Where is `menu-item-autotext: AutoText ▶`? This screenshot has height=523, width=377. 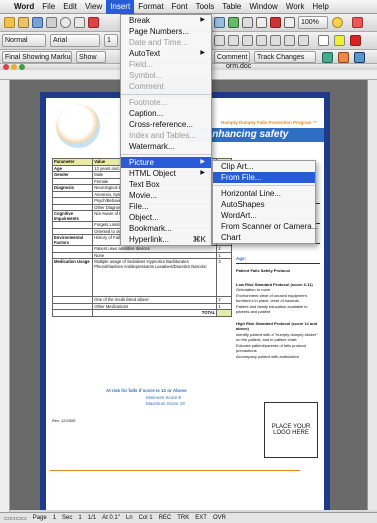 menu-item-autotext: AutoText ▶ is located at coordinates (166, 53).